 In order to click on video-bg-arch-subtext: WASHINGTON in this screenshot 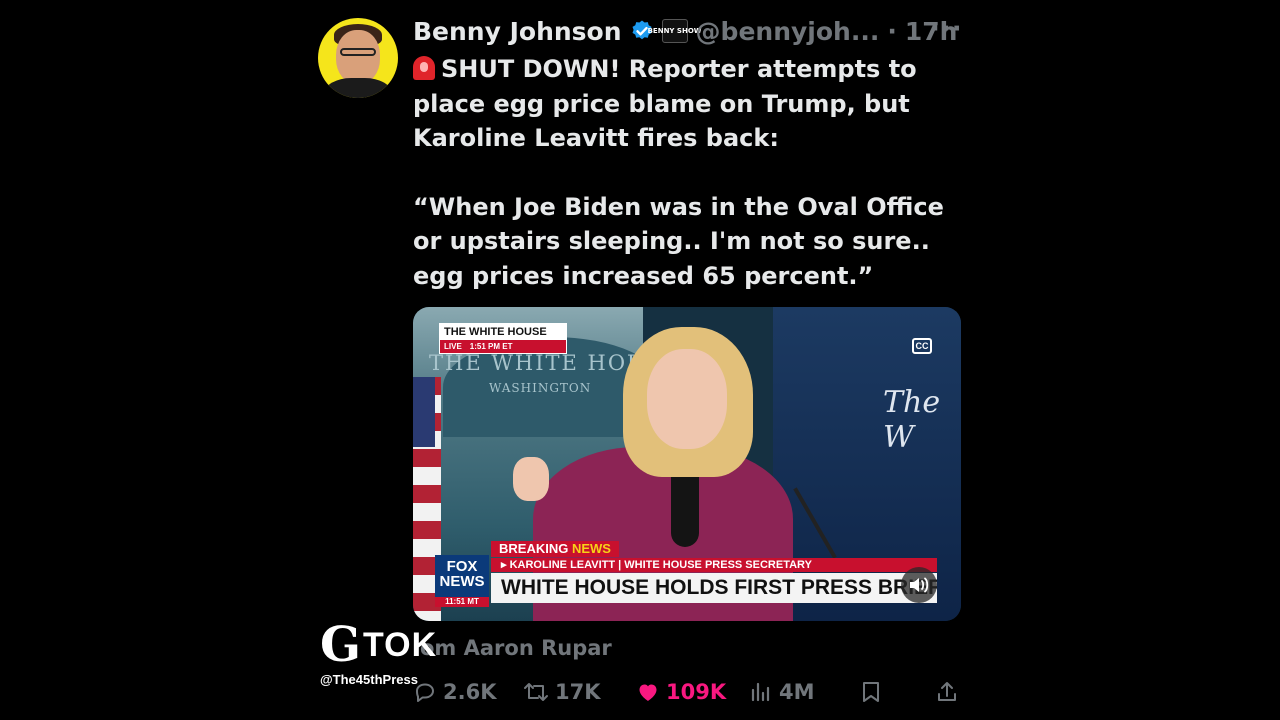, I will do `click(540, 388)`.